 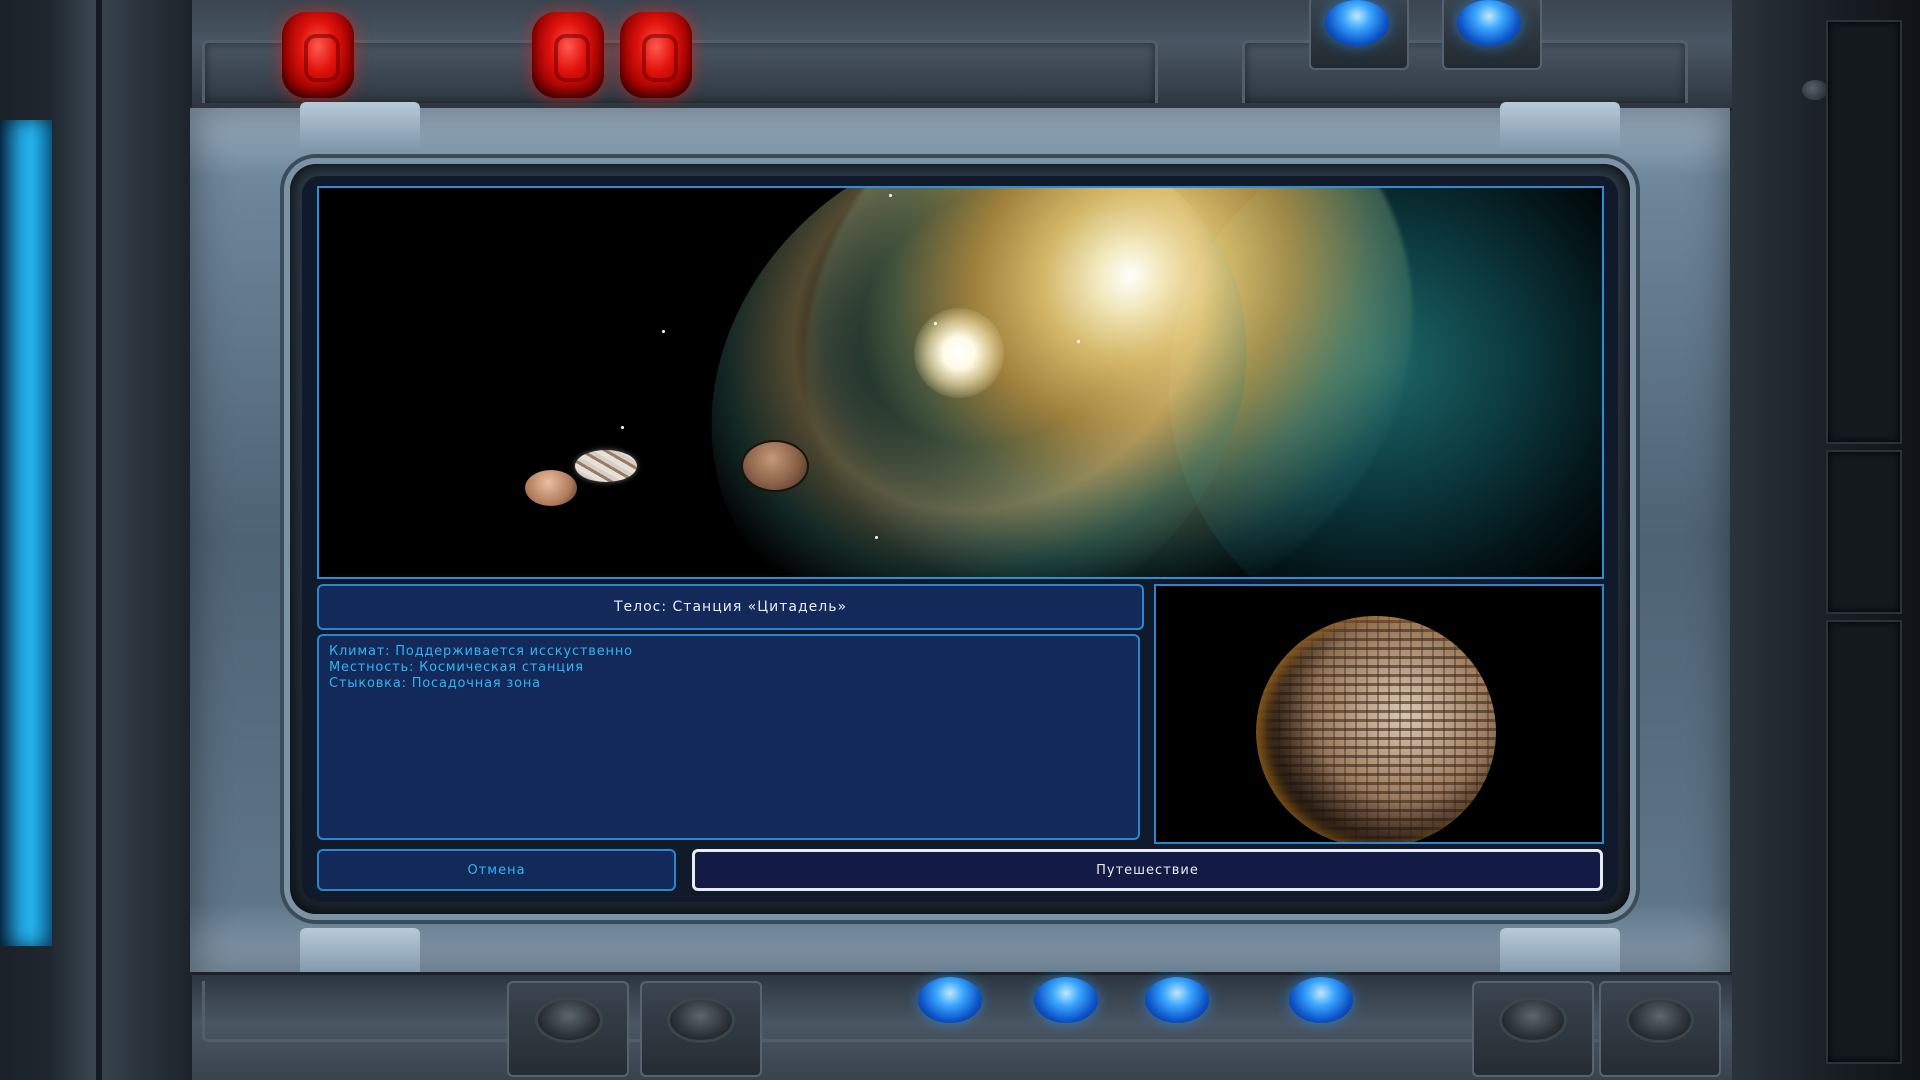 What do you see at coordinates (1815, 90) in the screenshot?
I see `knob-icon` at bounding box center [1815, 90].